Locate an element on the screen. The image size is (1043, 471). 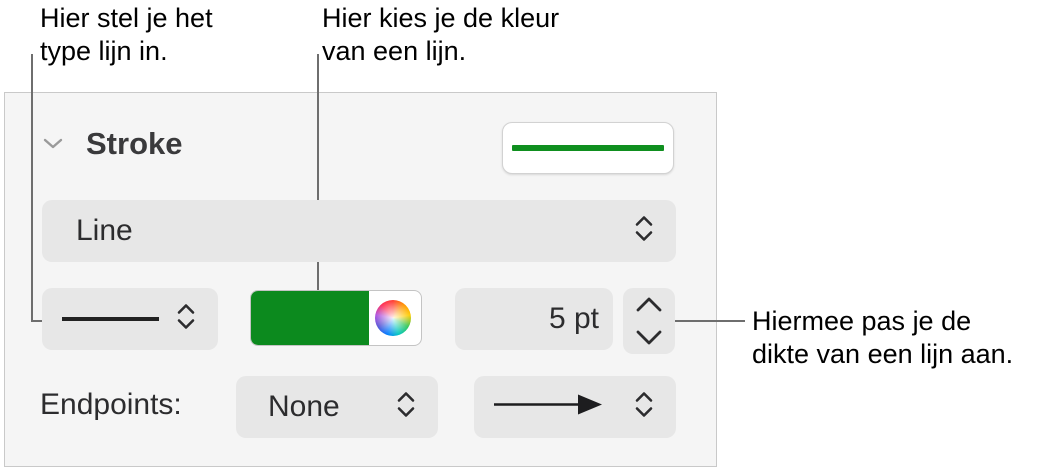
stroke-color-well is located at coordinates (336, 318).